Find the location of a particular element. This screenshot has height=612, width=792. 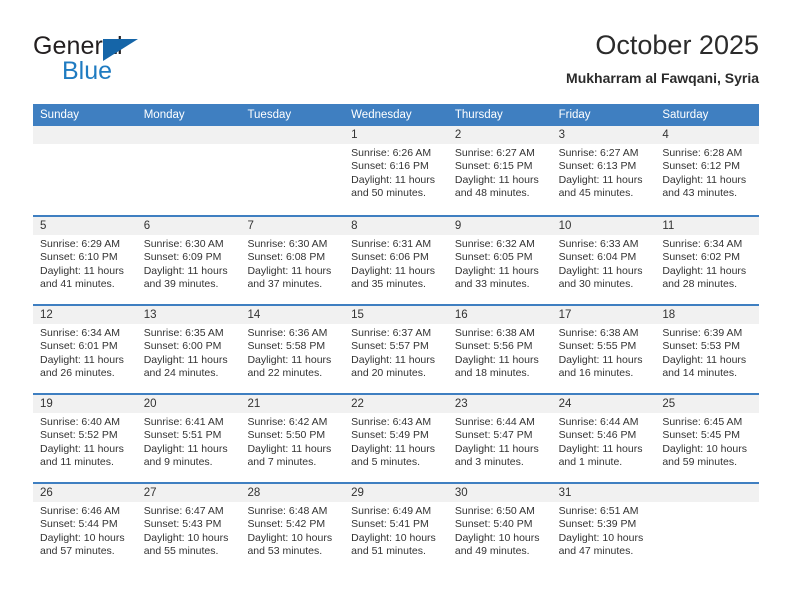

sunrise-text: Sunrise: 6:46 AM is located at coordinates (80, 511).